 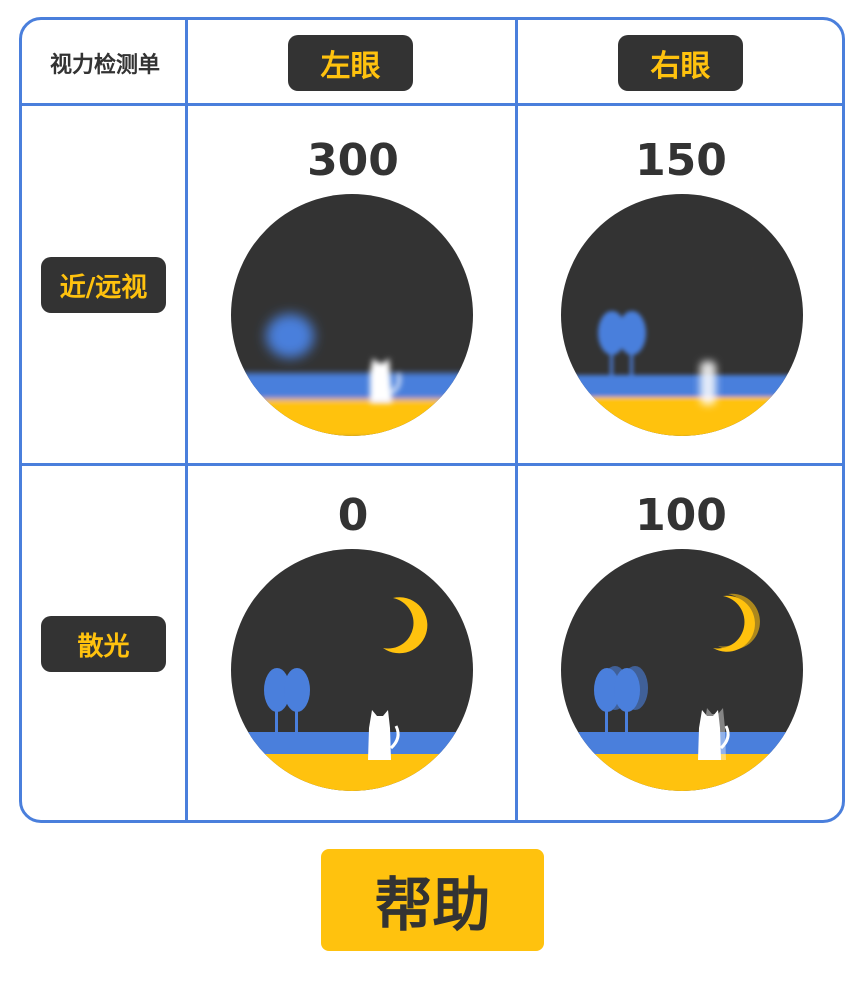 I want to click on column-header-right-eye: 右眼, so click(x=680, y=63).